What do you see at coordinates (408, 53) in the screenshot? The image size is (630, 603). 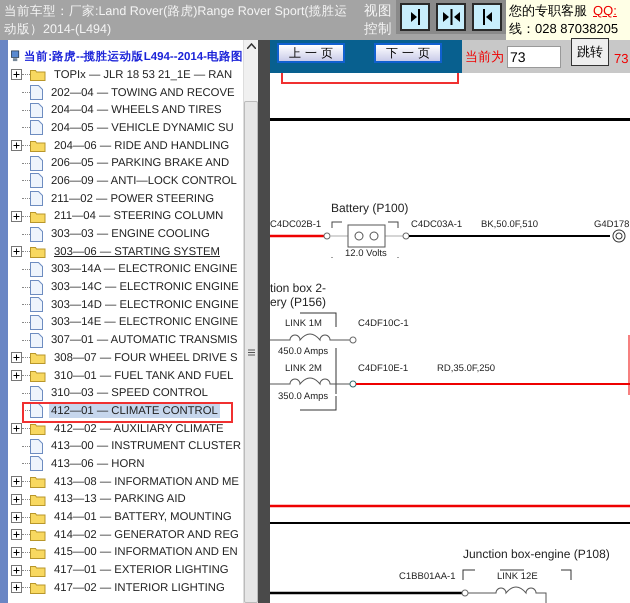 I see `next-page-button: 下 一 页` at bounding box center [408, 53].